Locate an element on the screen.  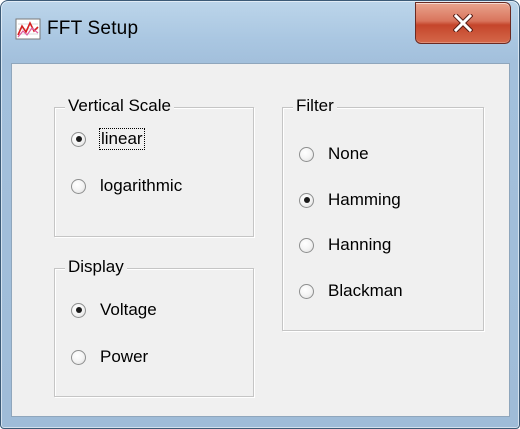
radio-hanning: Hanning is located at coordinates (345, 245).